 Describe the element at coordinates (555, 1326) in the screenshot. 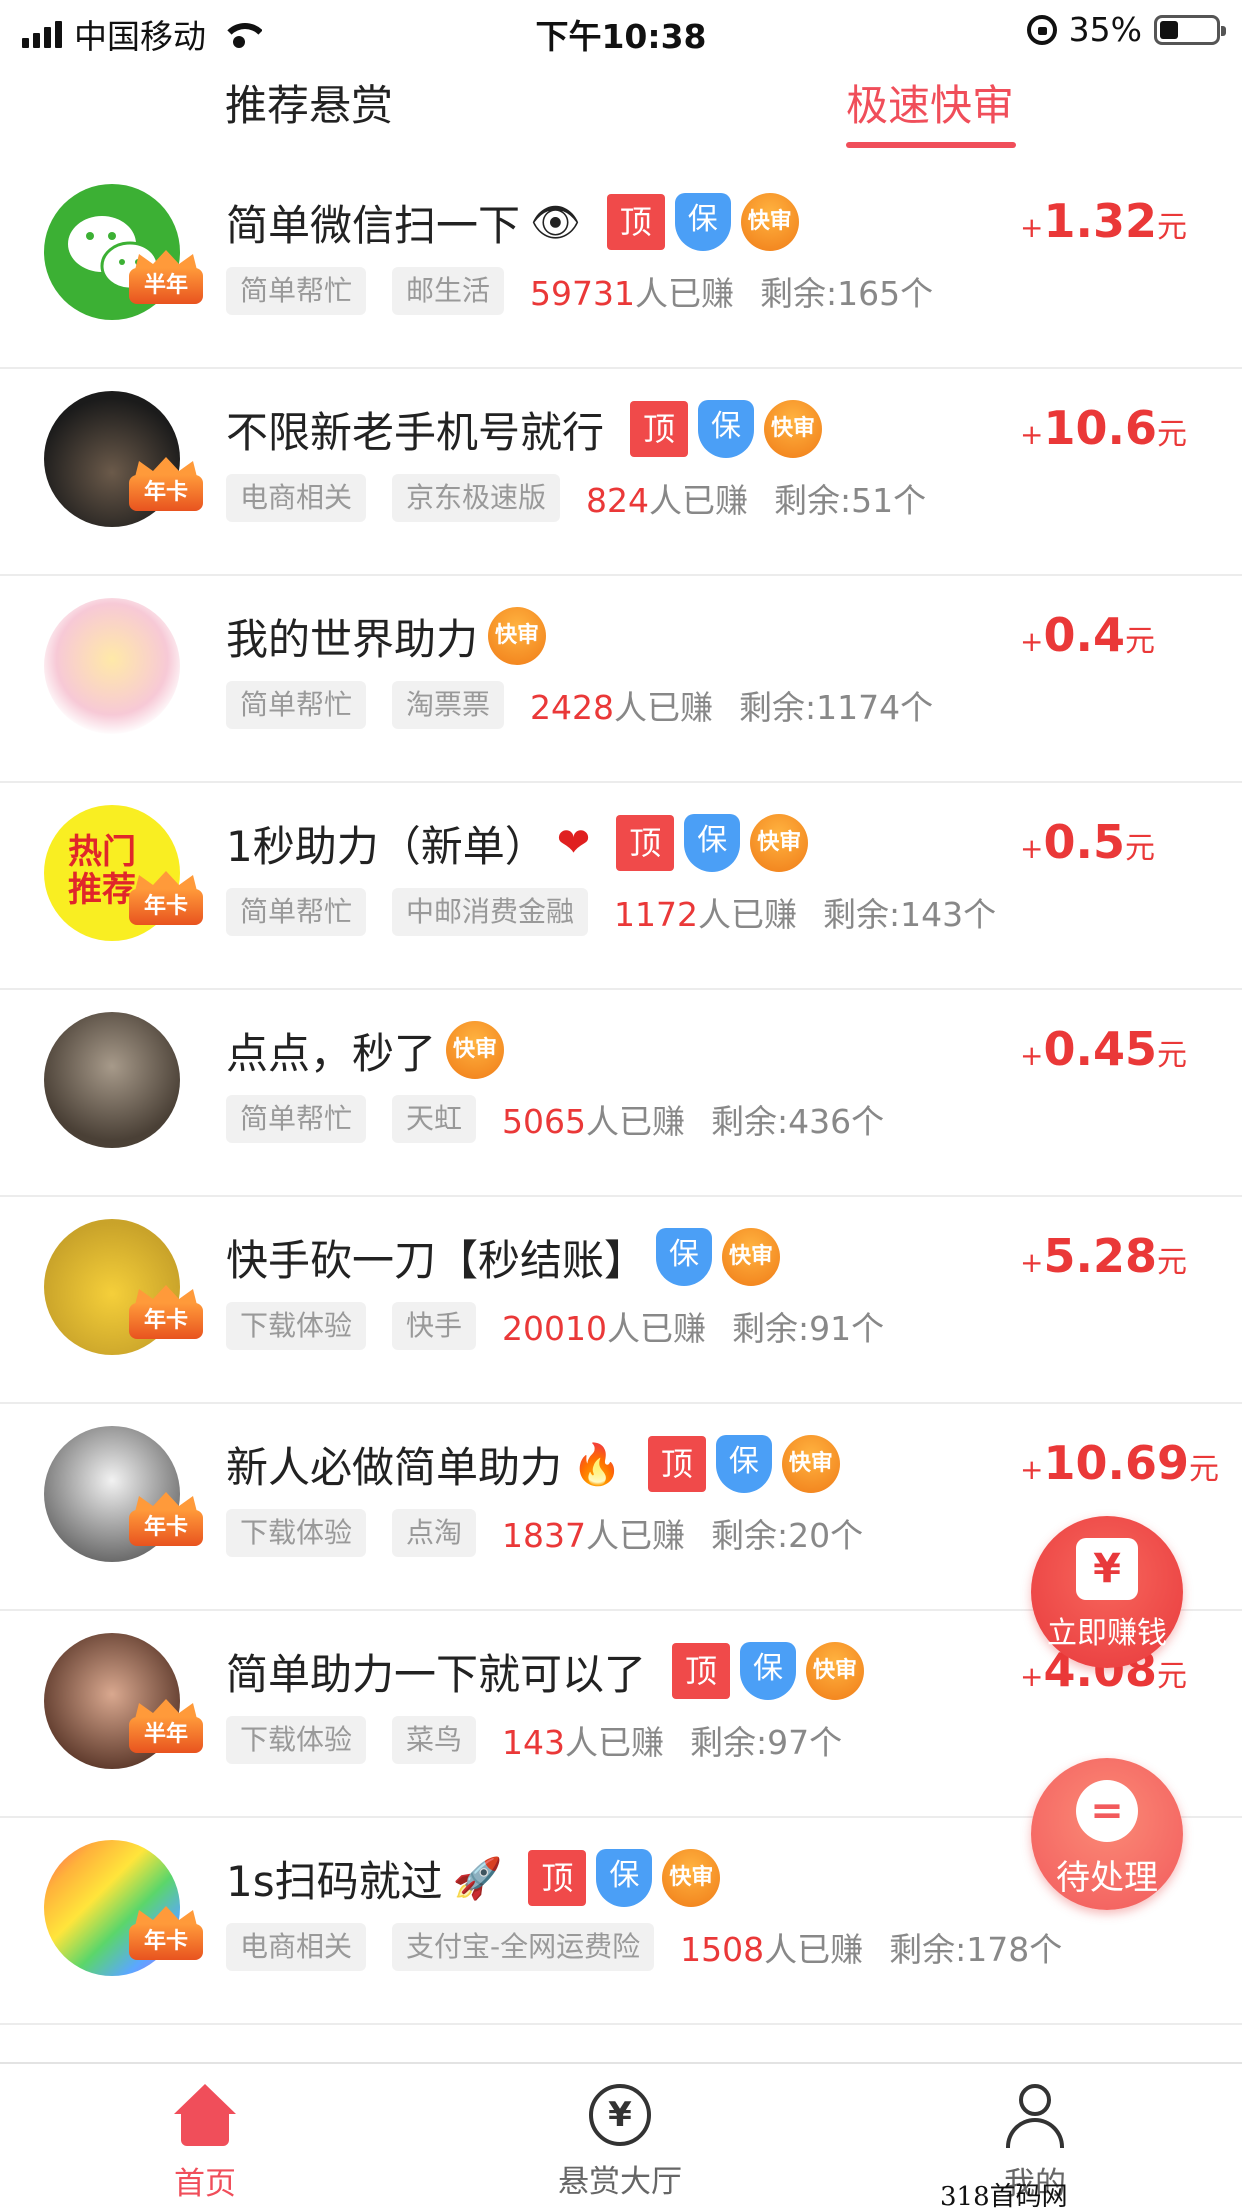

I see `task-meta: 下载体验 快手 20010人已赚 剩余:91个` at that location.